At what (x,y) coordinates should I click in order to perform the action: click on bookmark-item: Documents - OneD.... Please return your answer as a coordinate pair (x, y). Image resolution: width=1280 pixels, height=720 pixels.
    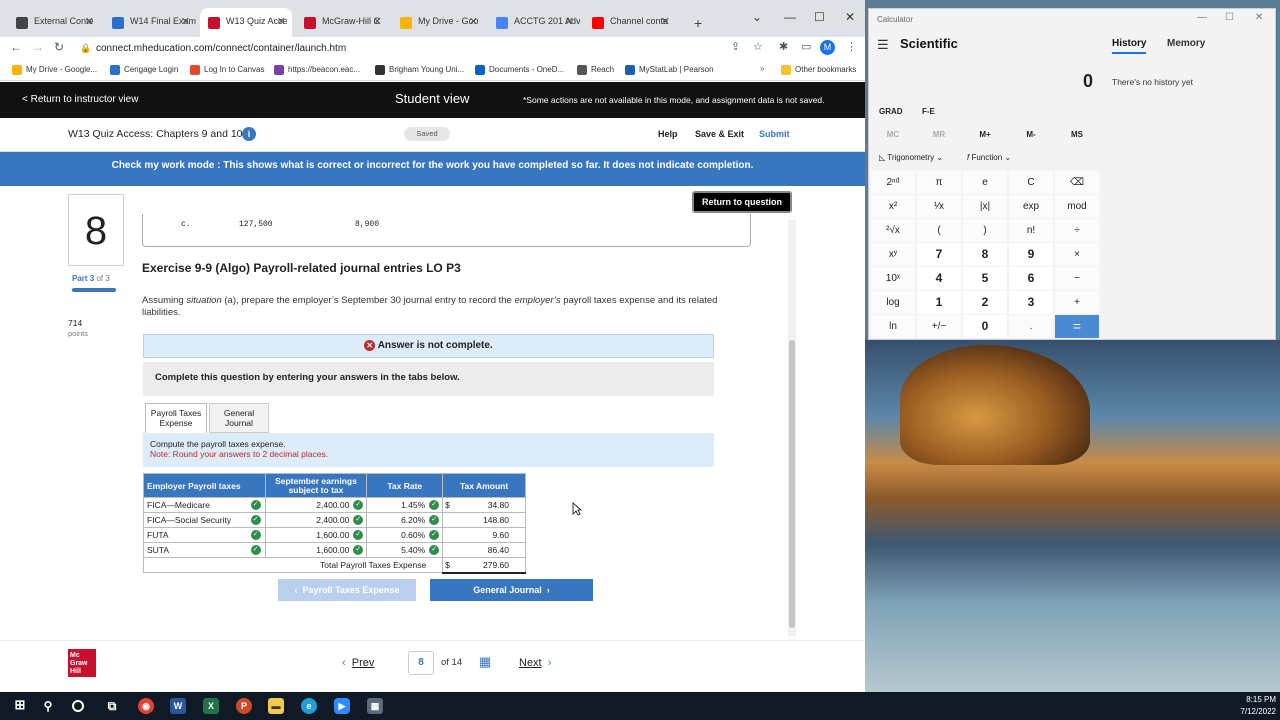
    Looking at the image, I should click on (519, 70).